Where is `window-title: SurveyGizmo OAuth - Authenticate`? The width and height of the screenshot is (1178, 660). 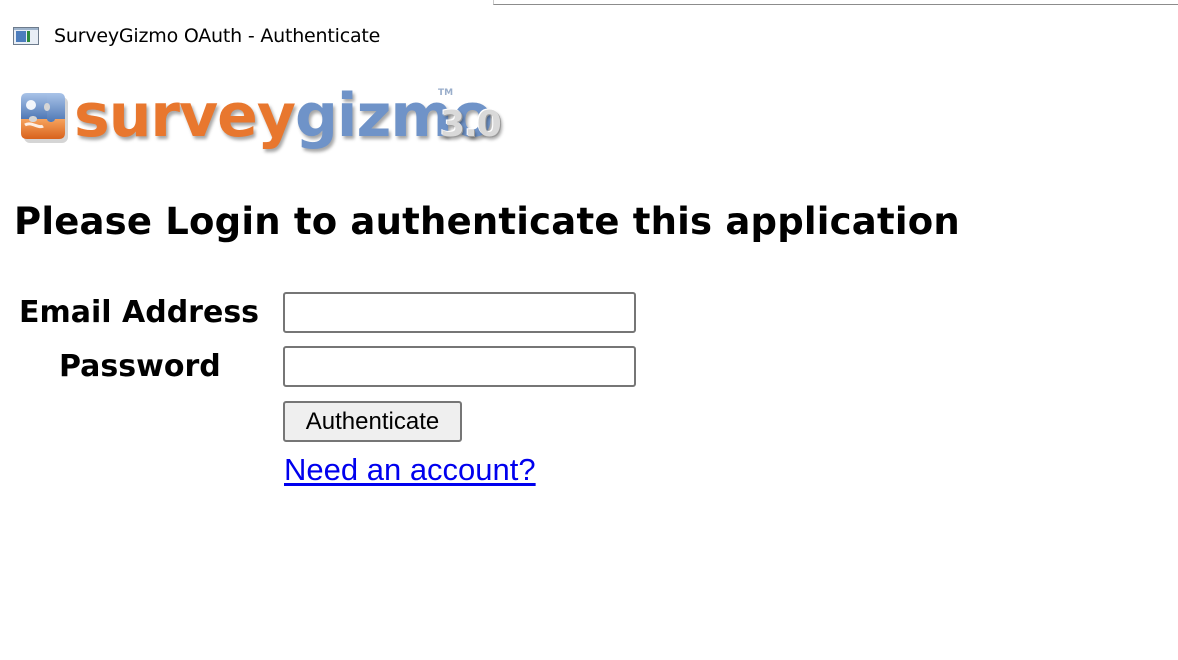 window-title: SurveyGizmo OAuth - Authenticate is located at coordinates (217, 36).